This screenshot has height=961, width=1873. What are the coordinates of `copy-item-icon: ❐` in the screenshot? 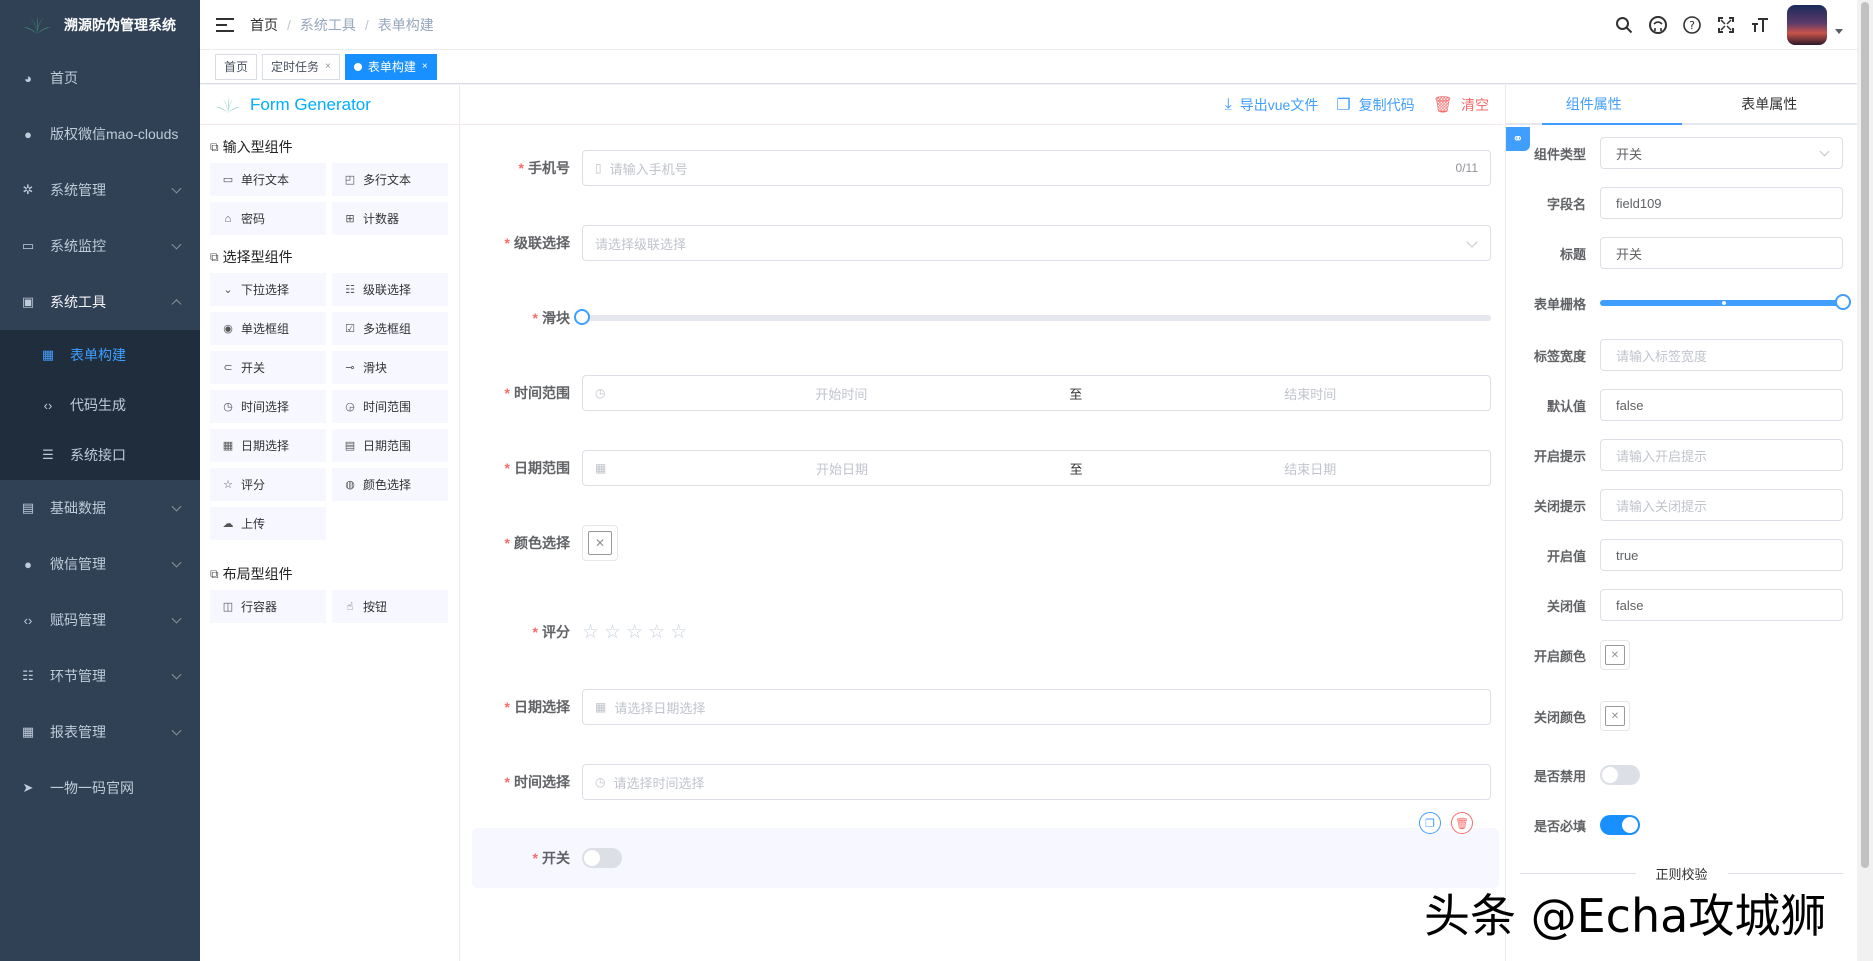 It's located at (1430, 823).